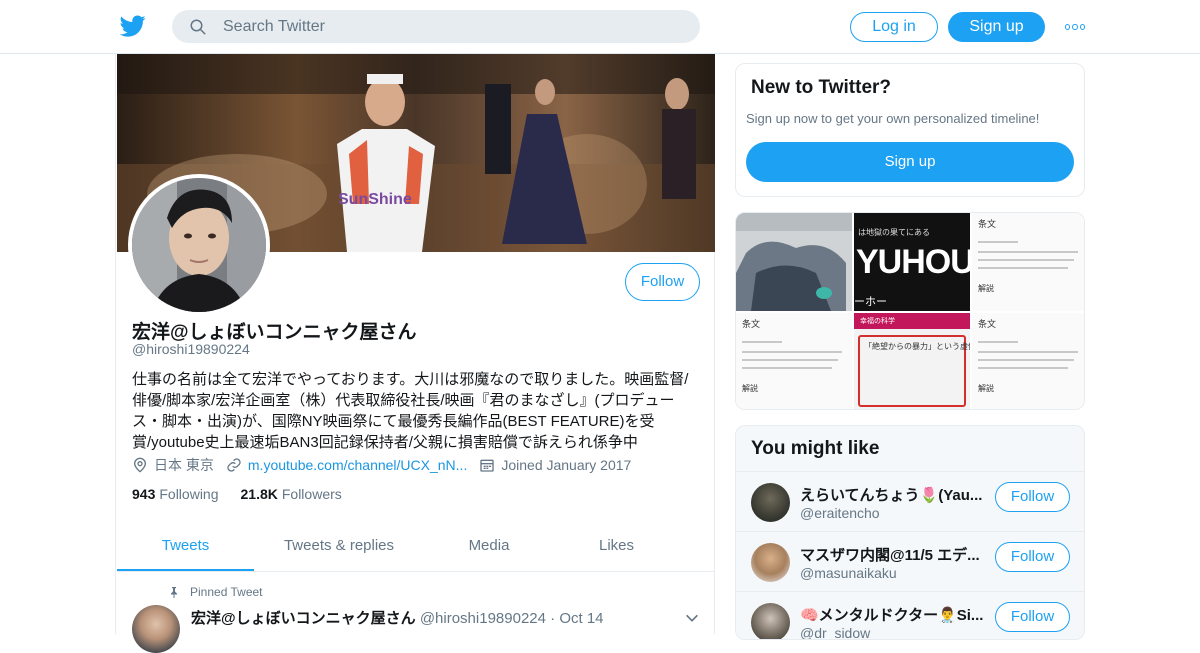 The image size is (1200, 653). What do you see at coordinates (443, 26) in the screenshot?
I see `search-input` at bounding box center [443, 26].